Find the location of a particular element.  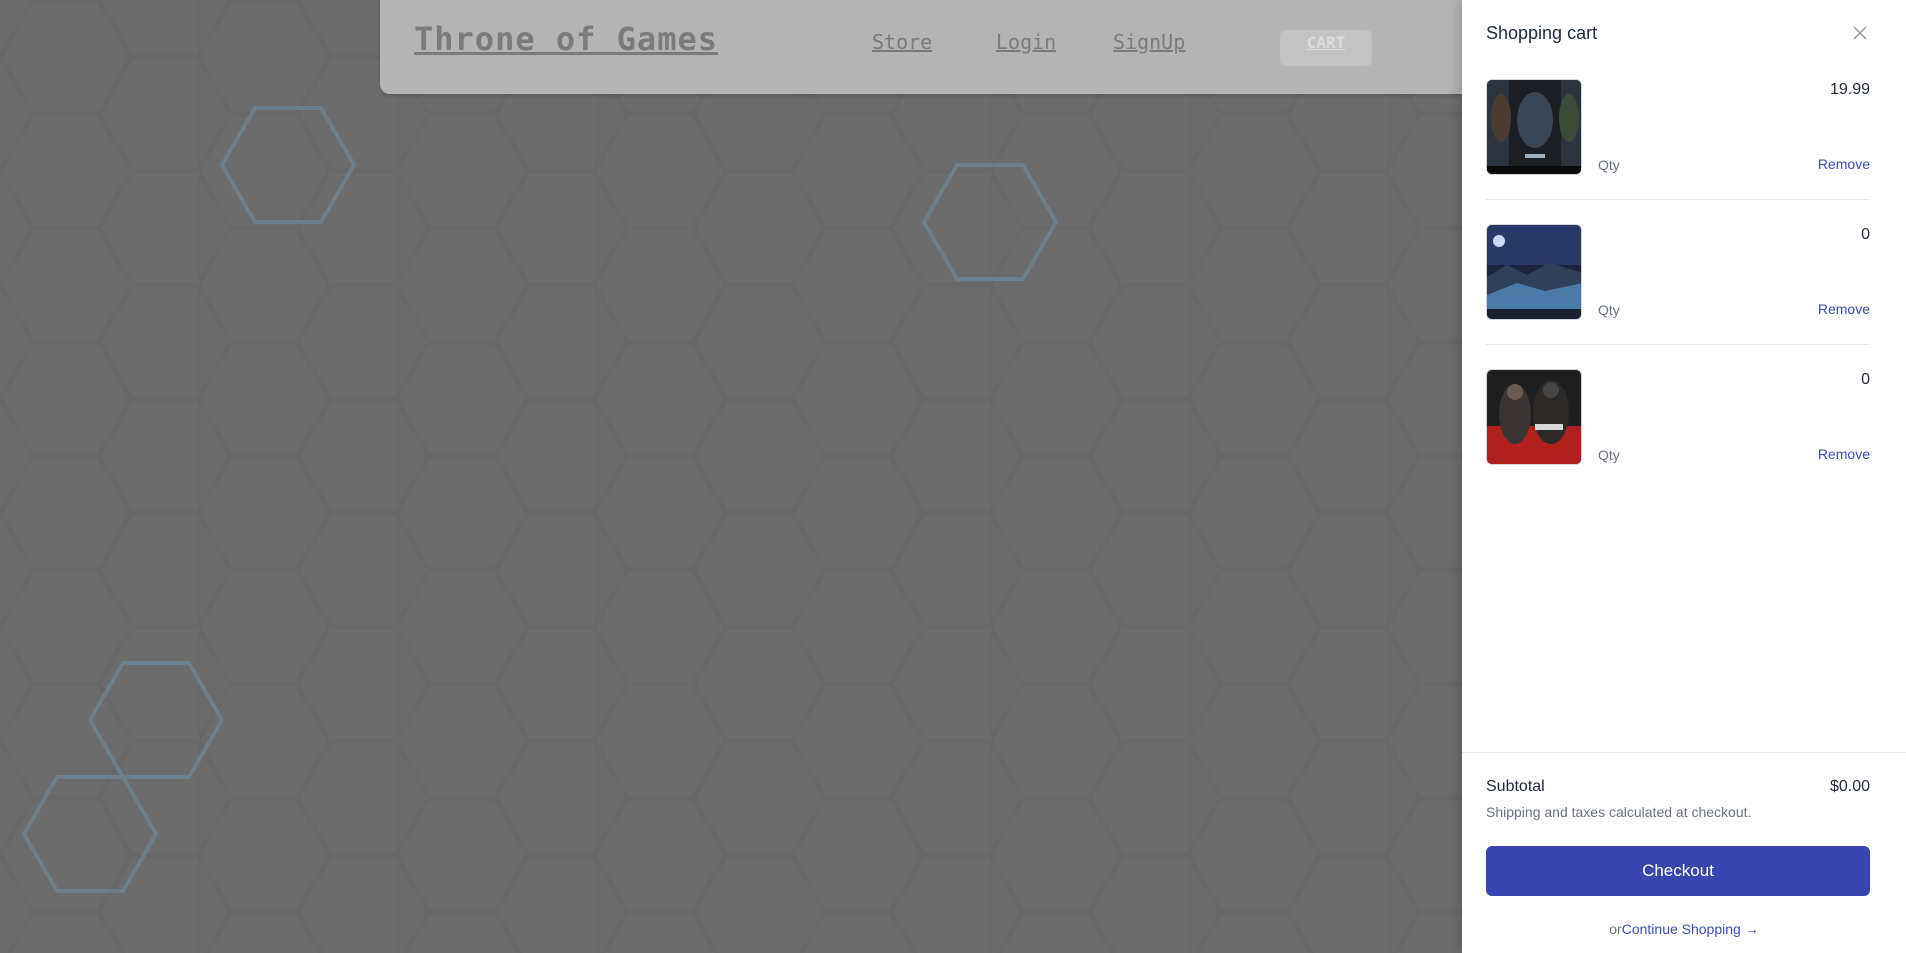

nav-store-link: Store is located at coordinates (902, 42).